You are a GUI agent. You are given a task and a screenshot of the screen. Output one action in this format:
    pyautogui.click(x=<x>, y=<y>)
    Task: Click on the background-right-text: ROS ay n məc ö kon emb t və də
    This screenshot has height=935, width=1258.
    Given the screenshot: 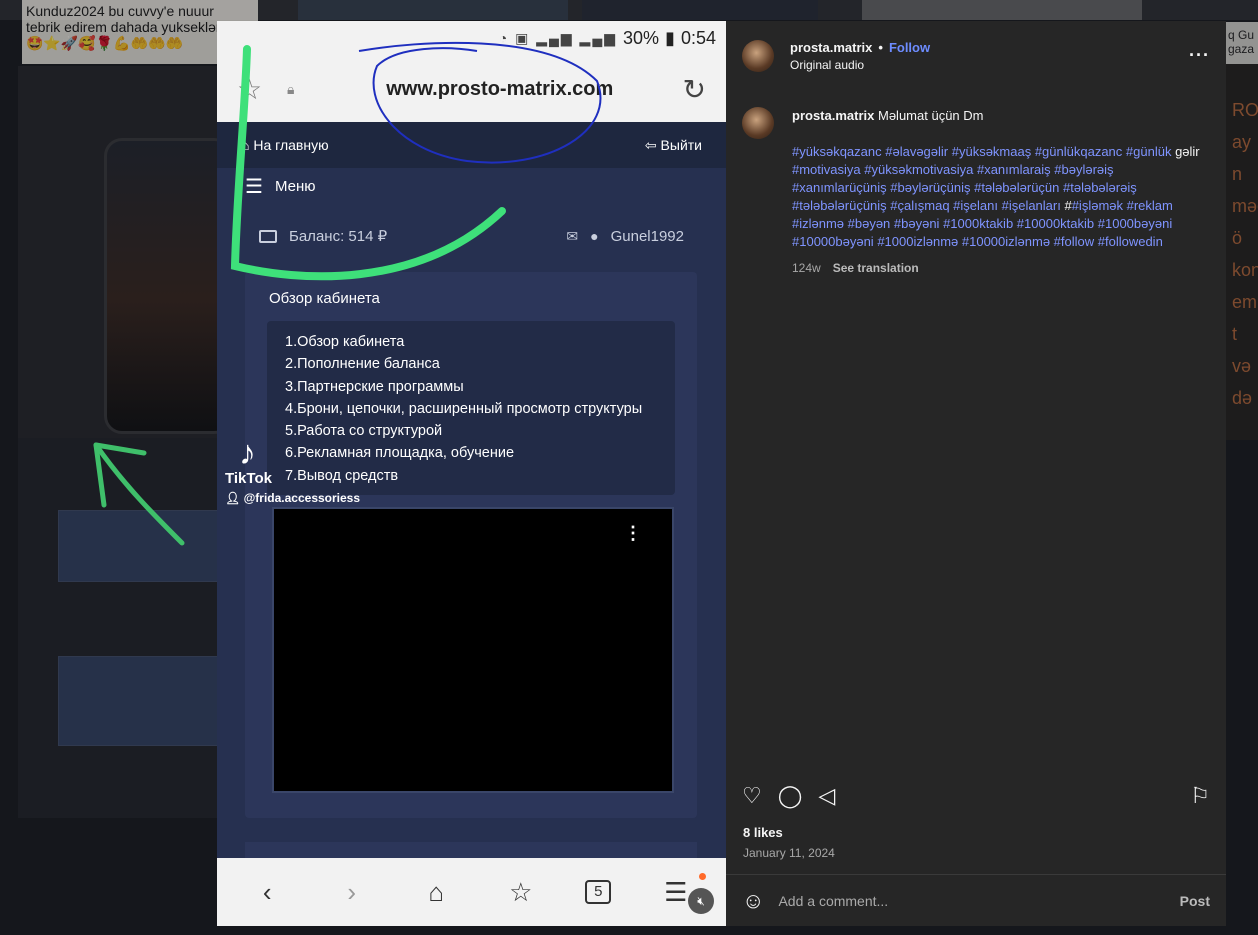 What is the action you would take?
    pyautogui.click(x=1242, y=252)
    